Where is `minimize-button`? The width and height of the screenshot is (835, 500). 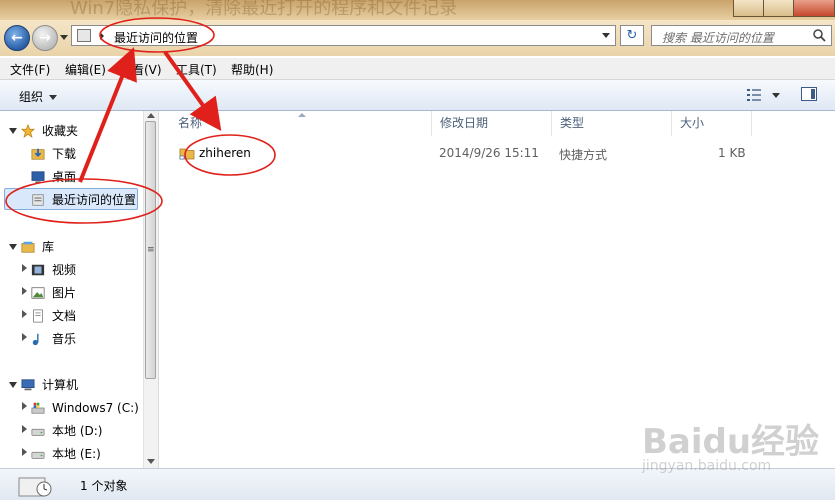
minimize-button is located at coordinates (749, 8).